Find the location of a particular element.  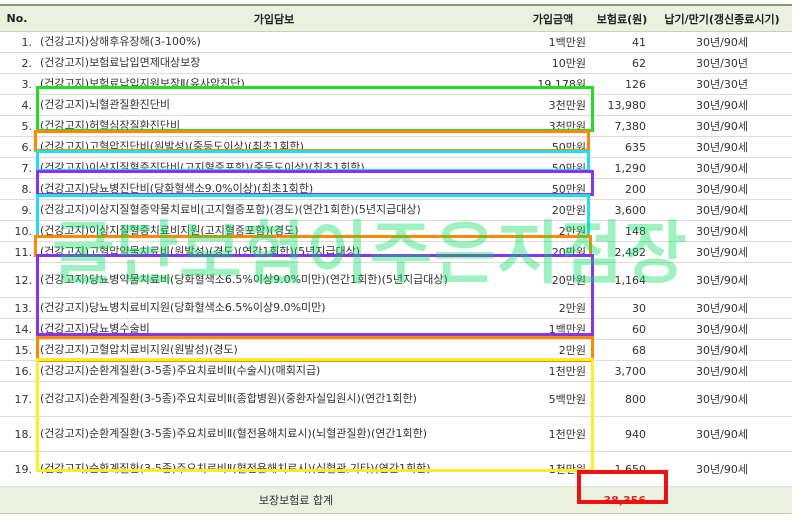

premium-value: 1,290 is located at coordinates (622, 168).